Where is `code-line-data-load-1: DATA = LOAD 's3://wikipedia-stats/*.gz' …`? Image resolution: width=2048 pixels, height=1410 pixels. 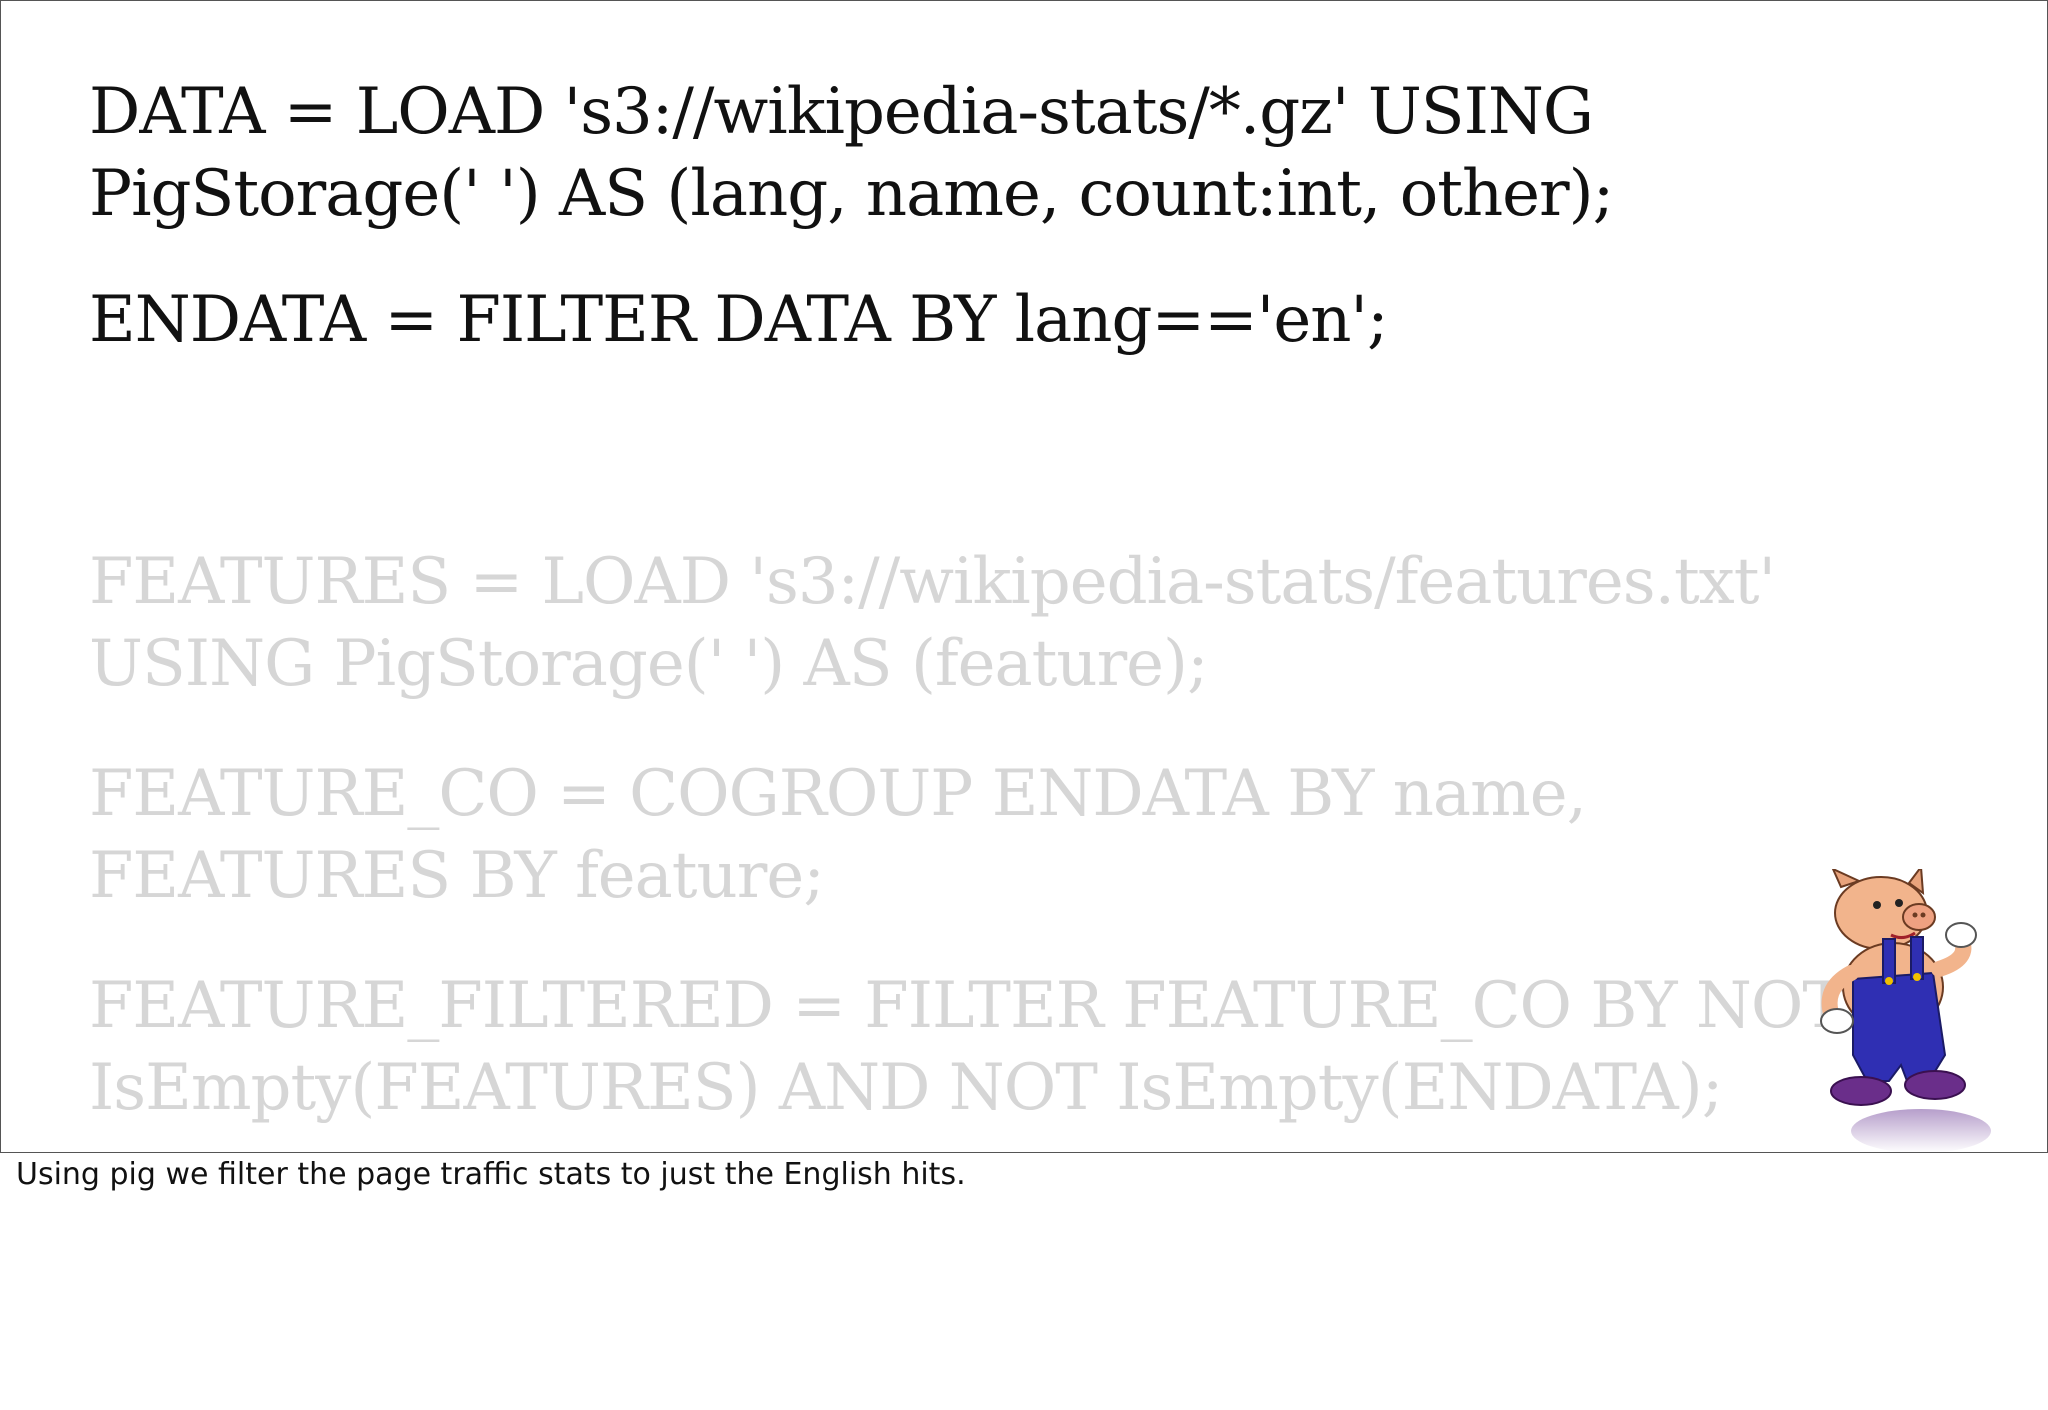 code-line-data-load-1: DATA = LOAD 's3://wikipedia-stats/*.gz' … is located at coordinates (841, 112).